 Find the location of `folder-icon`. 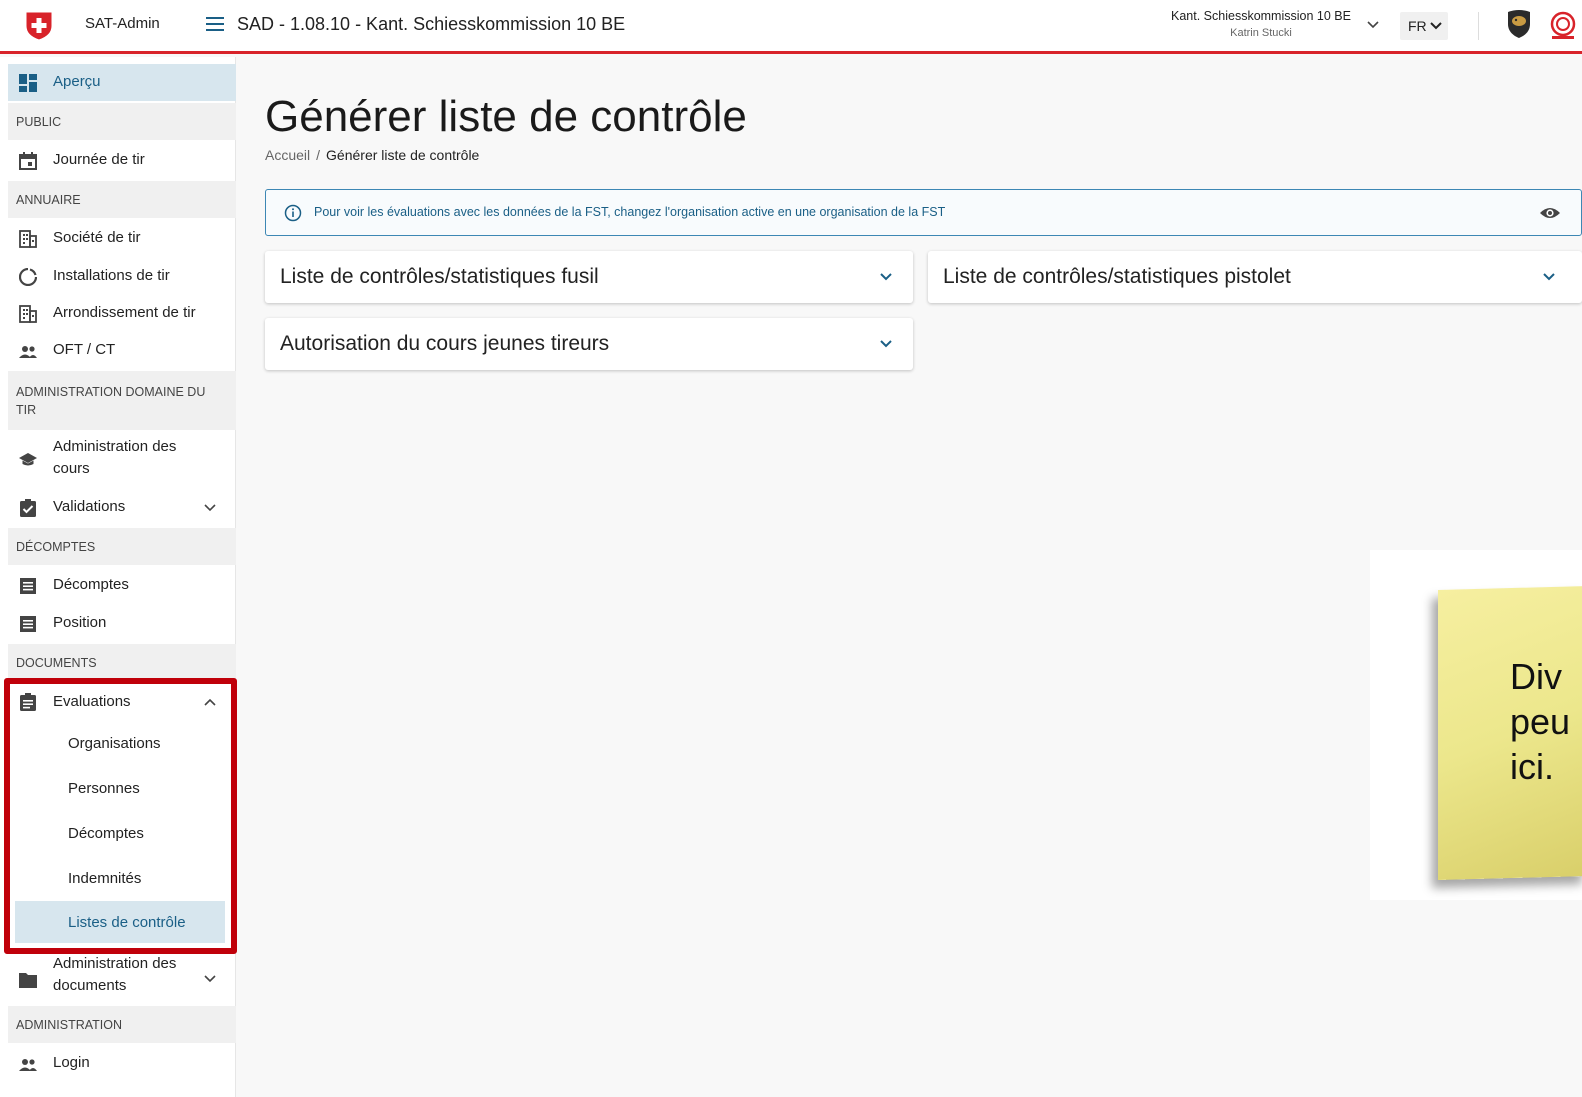

folder-icon is located at coordinates (28, 980).